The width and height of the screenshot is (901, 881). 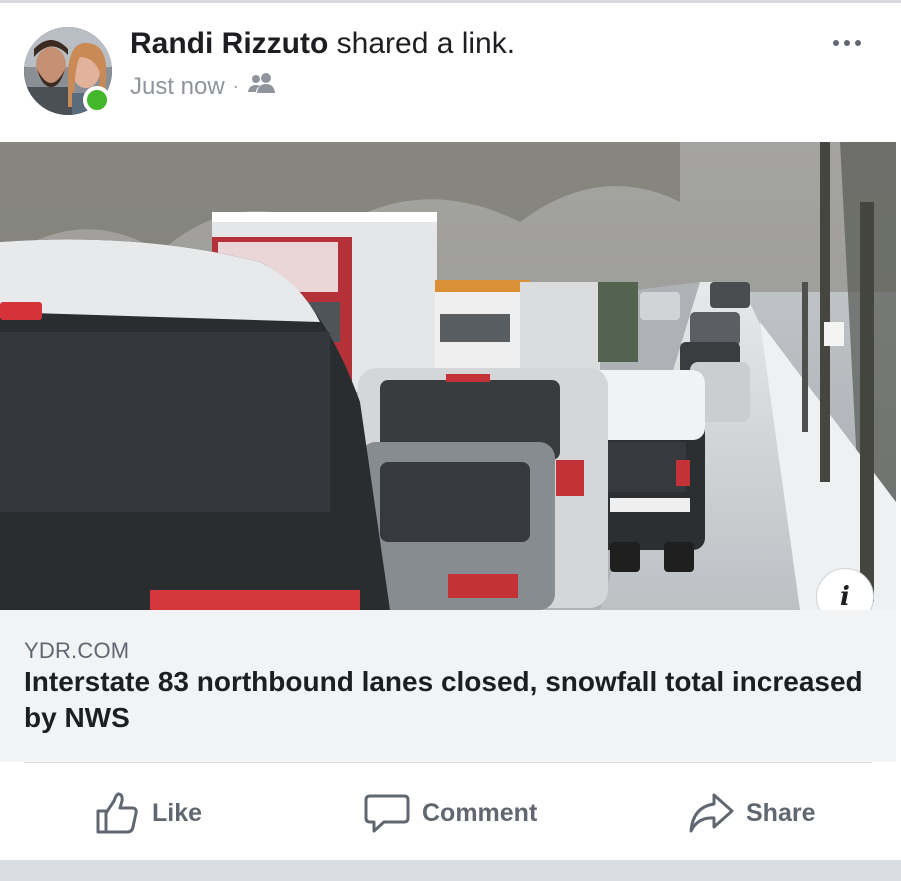 I want to click on like-button: Like, so click(x=148, y=813).